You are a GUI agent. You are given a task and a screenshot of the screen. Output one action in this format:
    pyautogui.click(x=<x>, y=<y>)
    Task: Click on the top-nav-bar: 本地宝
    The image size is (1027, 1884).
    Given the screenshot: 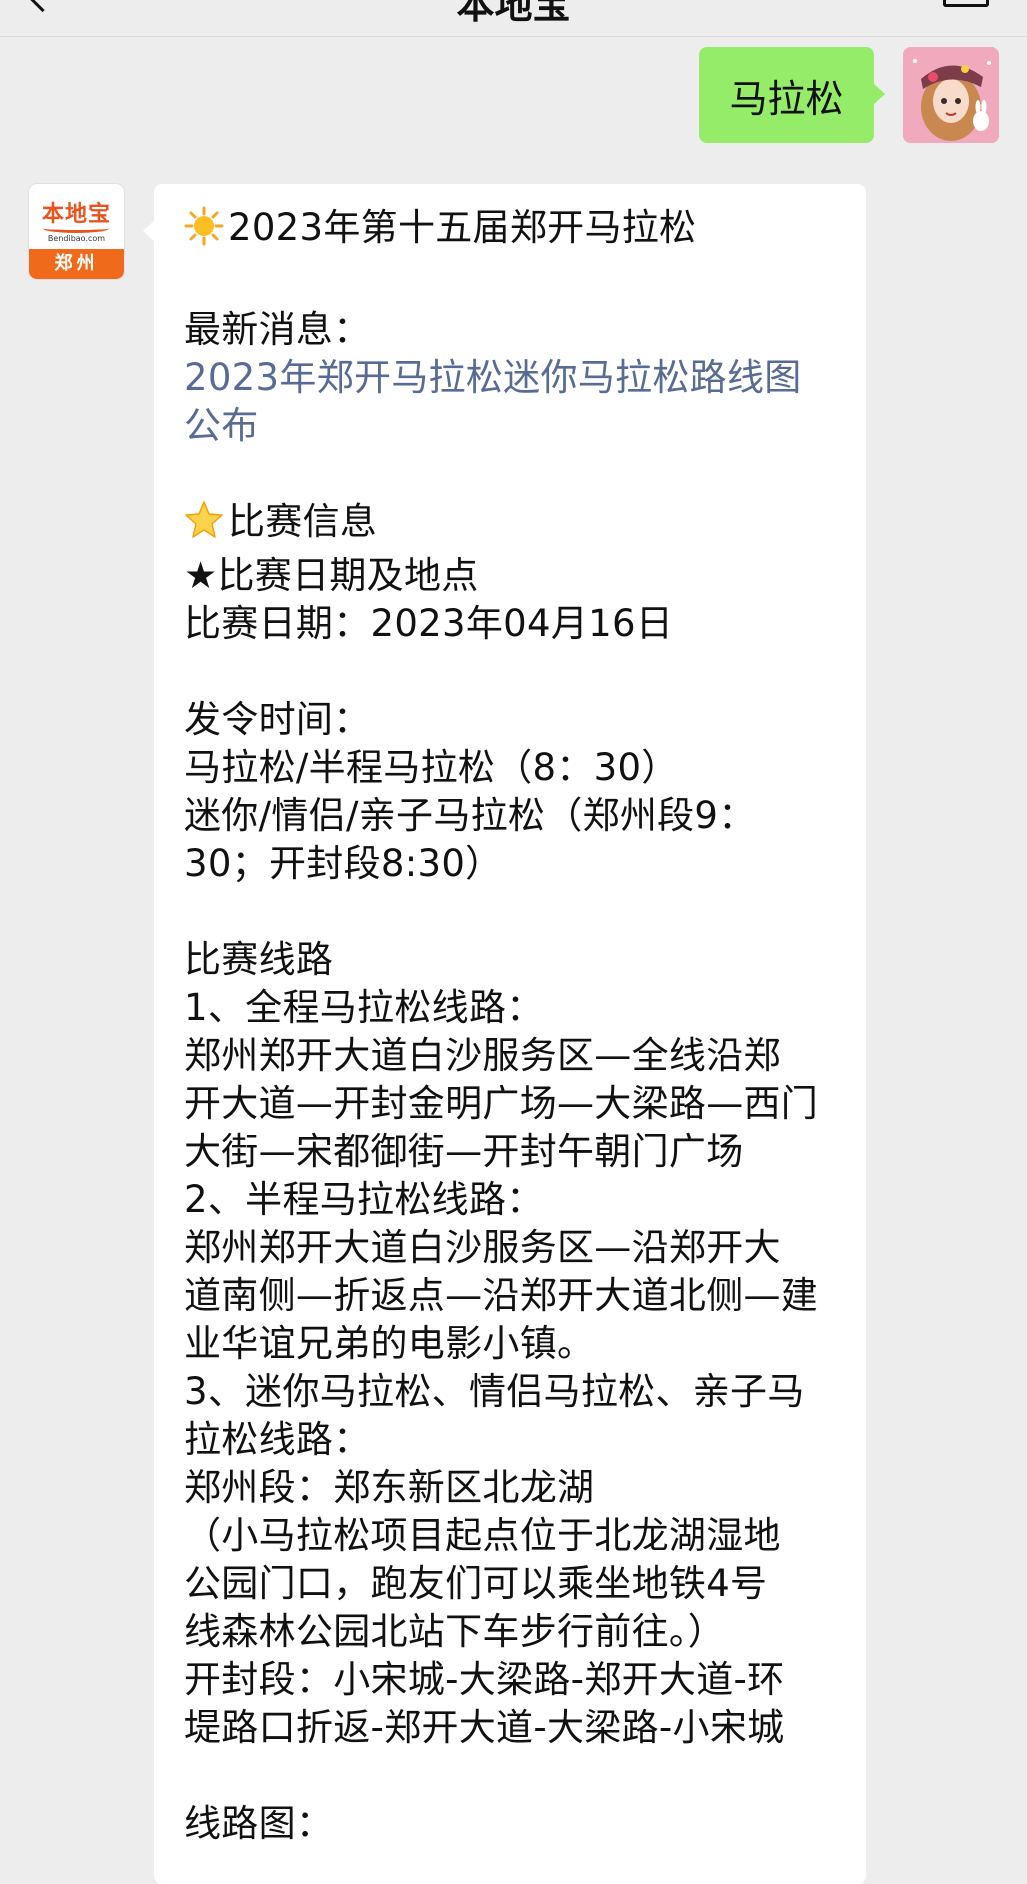 What is the action you would take?
    pyautogui.click(x=513, y=18)
    